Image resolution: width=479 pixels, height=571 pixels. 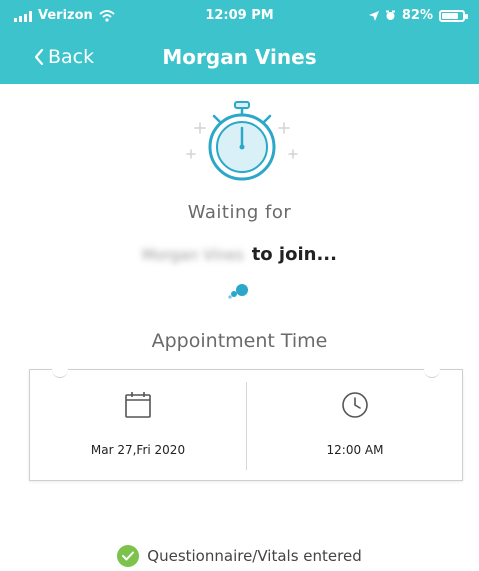 I want to click on calendar-icon, so click(x=138, y=405).